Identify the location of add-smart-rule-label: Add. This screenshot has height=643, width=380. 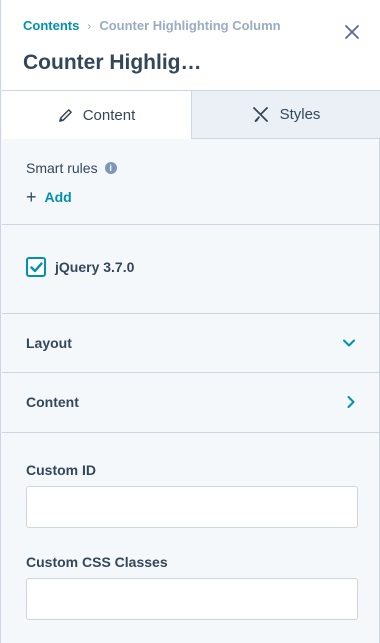
(58, 197).